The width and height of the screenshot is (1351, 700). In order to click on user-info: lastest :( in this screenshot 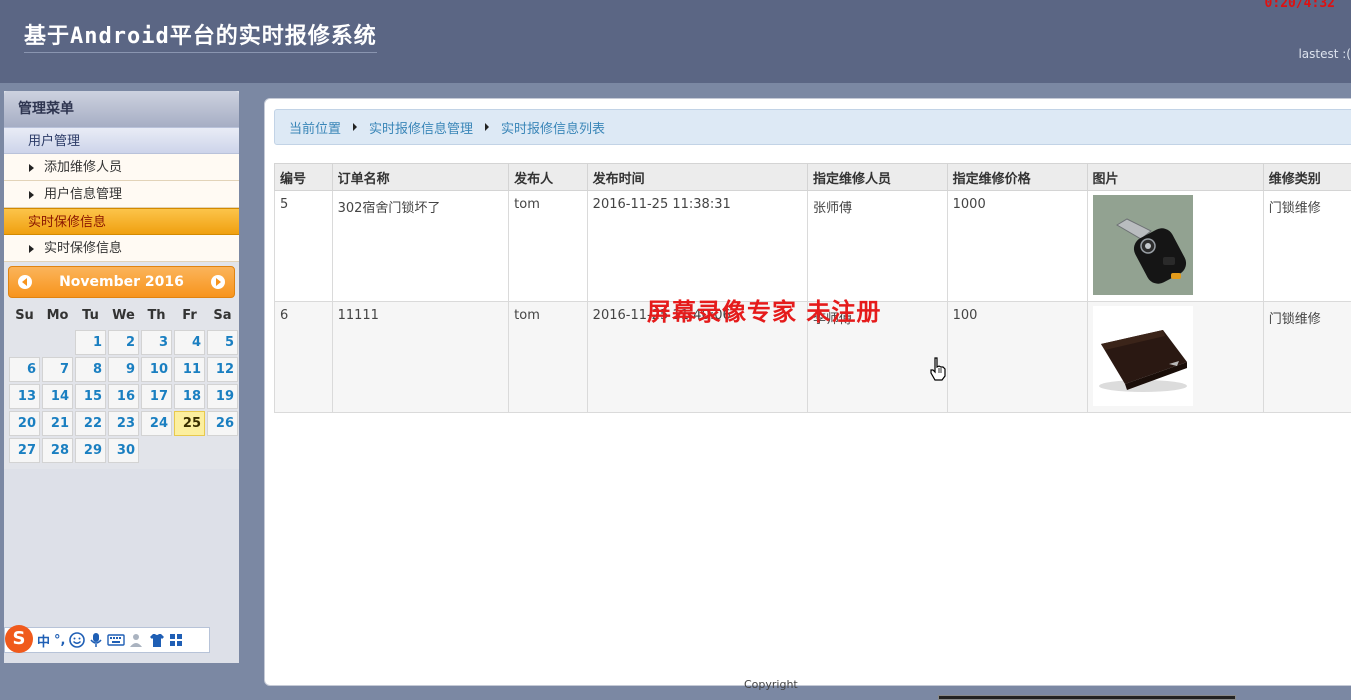, I will do `click(1324, 54)`.